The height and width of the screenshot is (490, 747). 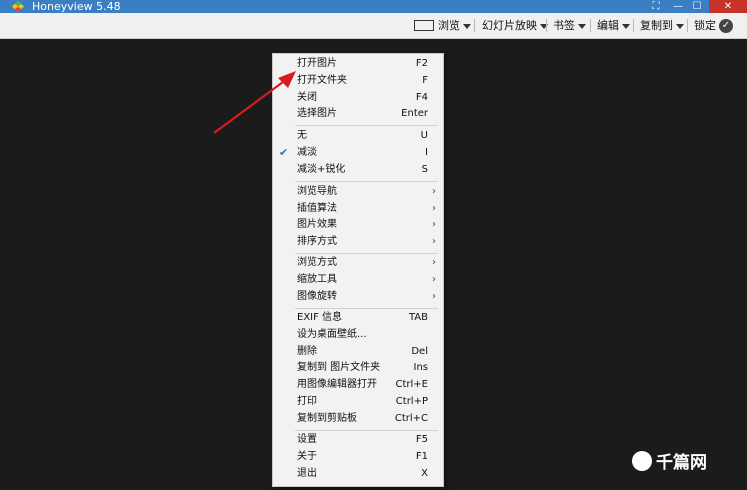 I want to click on watermark-logo-icon, so click(x=642, y=461).